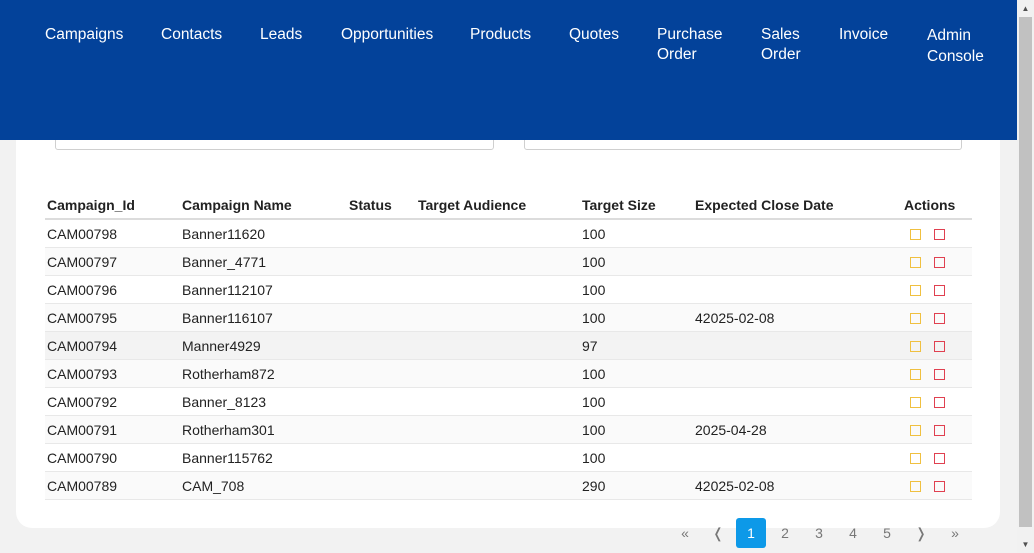 The image size is (1034, 553). What do you see at coordinates (263, 457) in the screenshot?
I see `cell-campaign-name: Banner115762` at bounding box center [263, 457].